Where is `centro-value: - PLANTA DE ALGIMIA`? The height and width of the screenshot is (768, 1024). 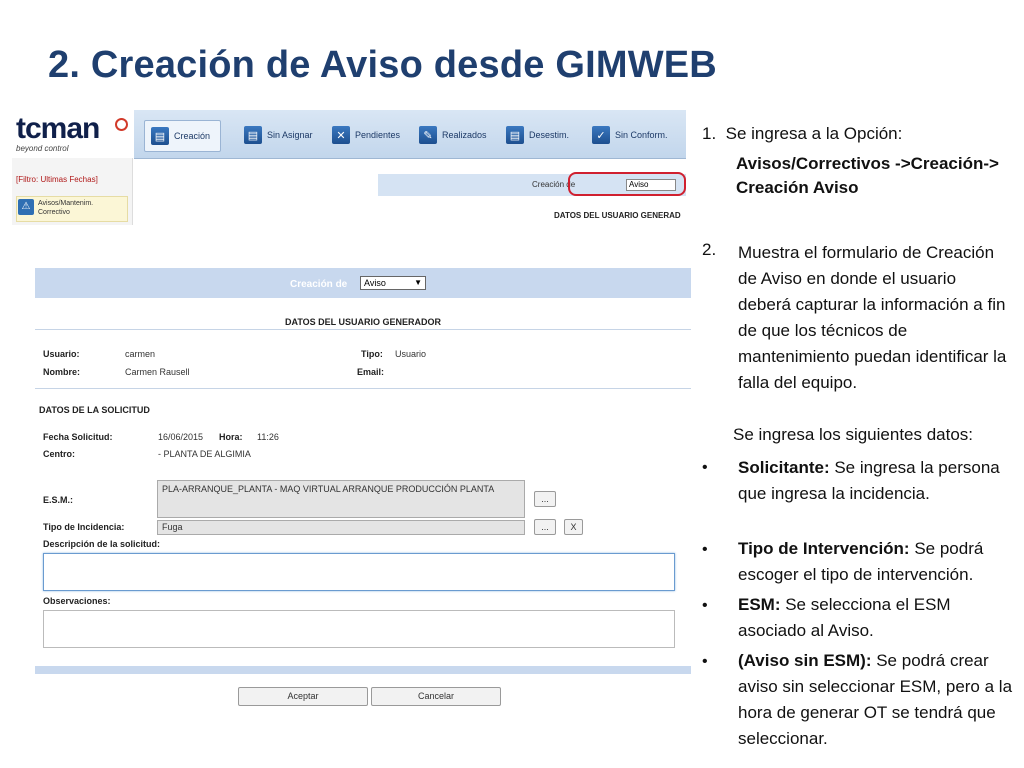 centro-value: - PLANTA DE ALGIMIA is located at coordinates (204, 454).